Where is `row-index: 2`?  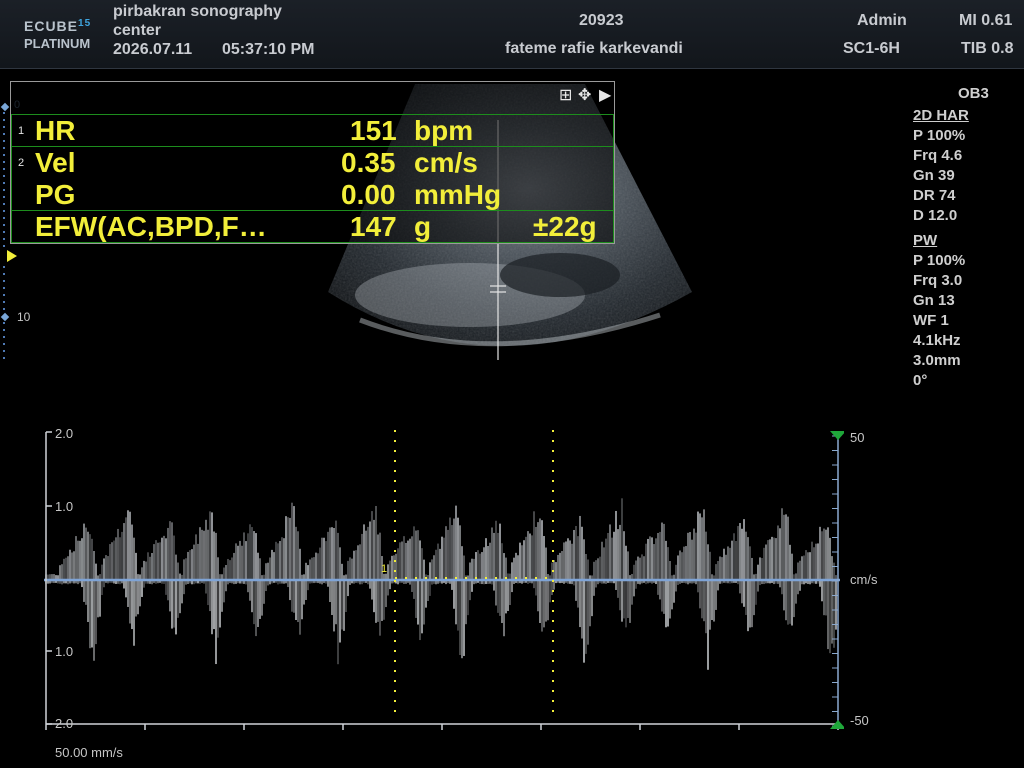 row-index: 2 is located at coordinates (21, 163).